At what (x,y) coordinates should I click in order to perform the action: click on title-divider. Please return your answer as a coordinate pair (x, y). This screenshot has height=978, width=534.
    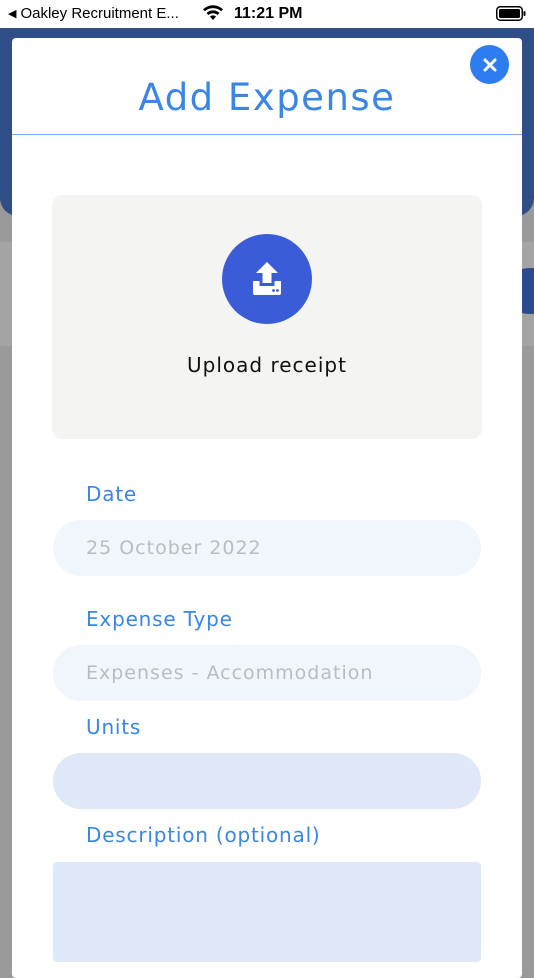
    Looking at the image, I should click on (267, 134).